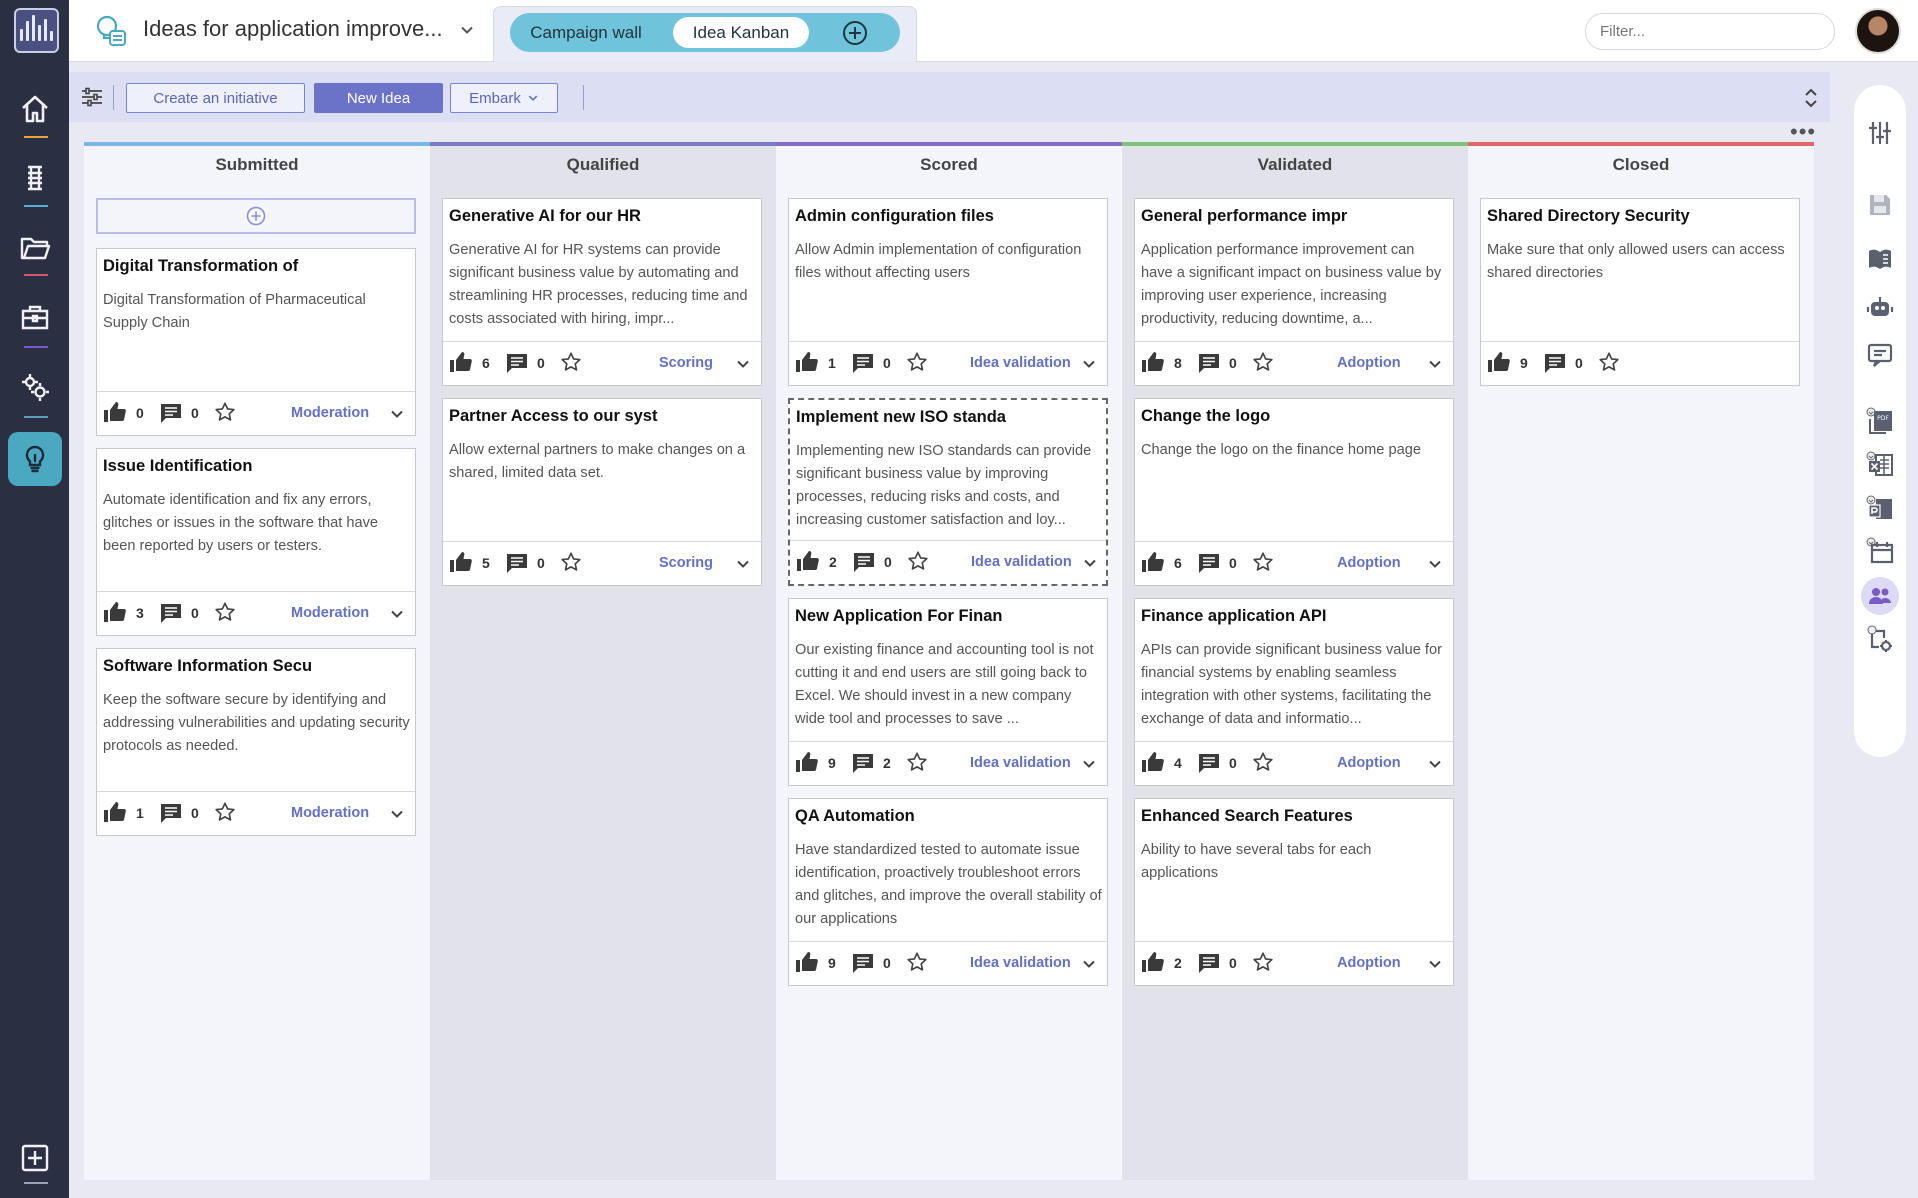 The height and width of the screenshot is (1198, 1918). What do you see at coordinates (586, 32) in the screenshot?
I see `tab-campaign-wall: Campaign wall` at bounding box center [586, 32].